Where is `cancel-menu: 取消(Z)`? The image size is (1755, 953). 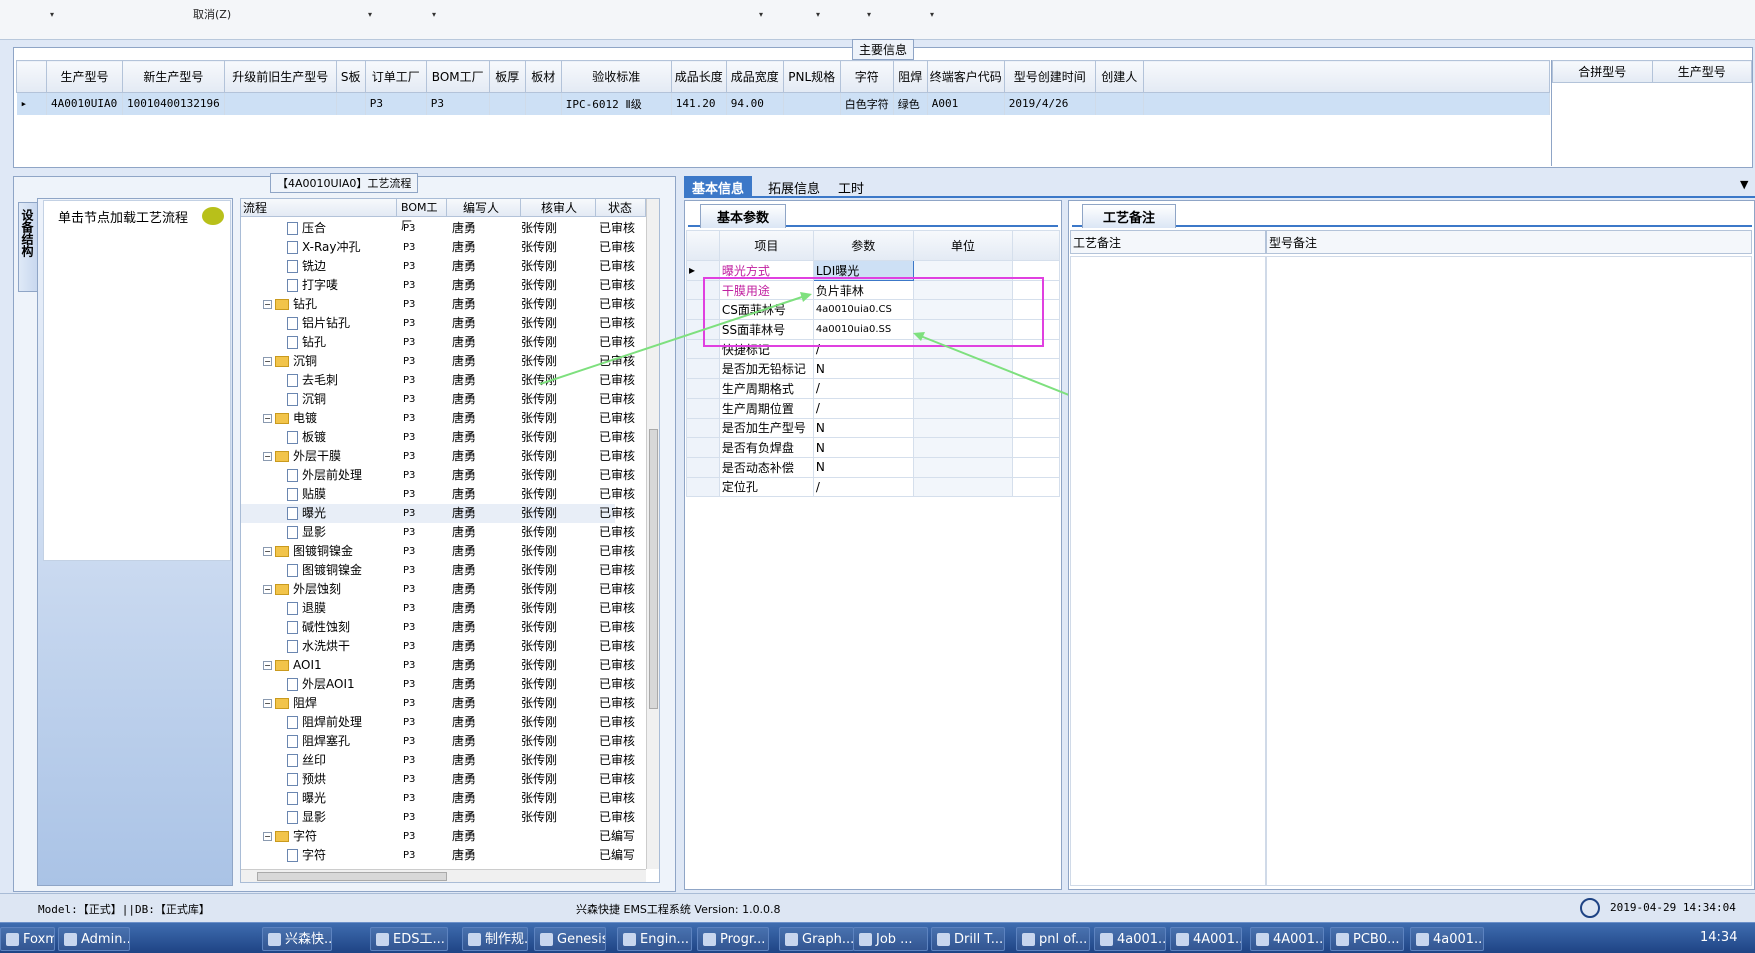 cancel-menu: 取消(Z) is located at coordinates (212, 14).